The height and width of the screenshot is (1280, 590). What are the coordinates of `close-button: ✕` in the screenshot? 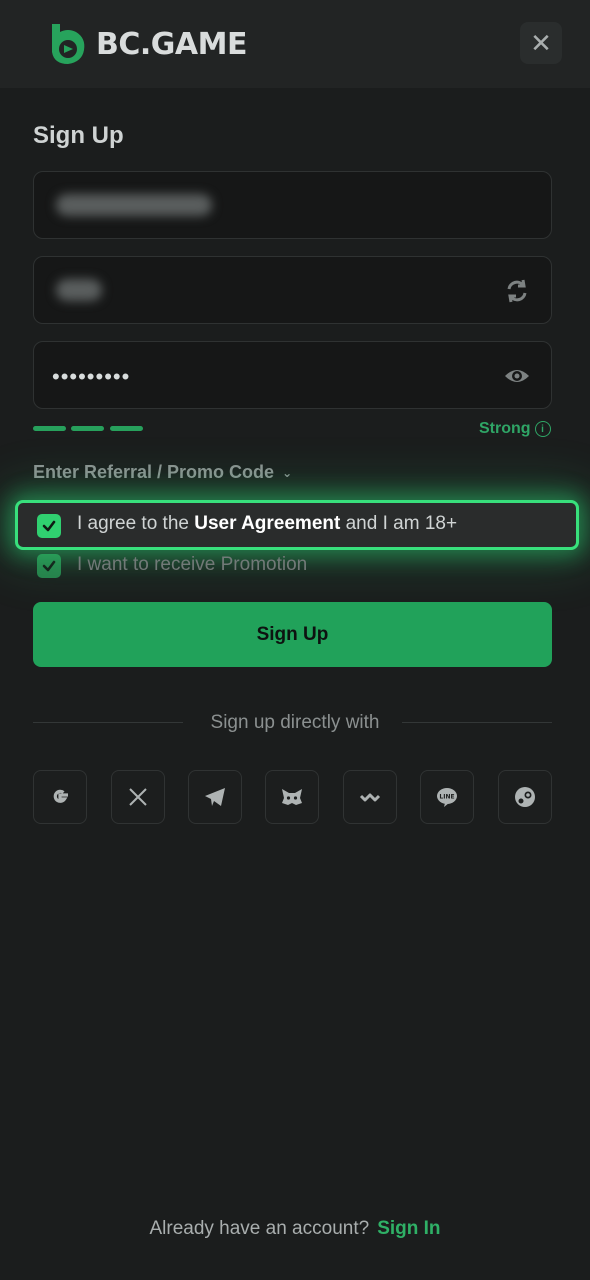 It's located at (541, 43).